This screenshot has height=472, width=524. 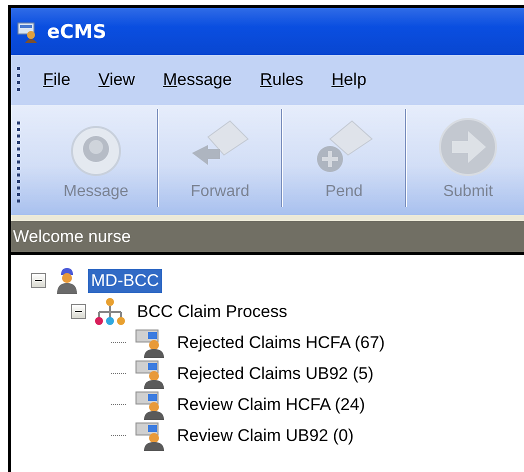 What do you see at coordinates (281, 342) in the screenshot?
I see `tree-item: Rejected Claims HCFA (67)` at bounding box center [281, 342].